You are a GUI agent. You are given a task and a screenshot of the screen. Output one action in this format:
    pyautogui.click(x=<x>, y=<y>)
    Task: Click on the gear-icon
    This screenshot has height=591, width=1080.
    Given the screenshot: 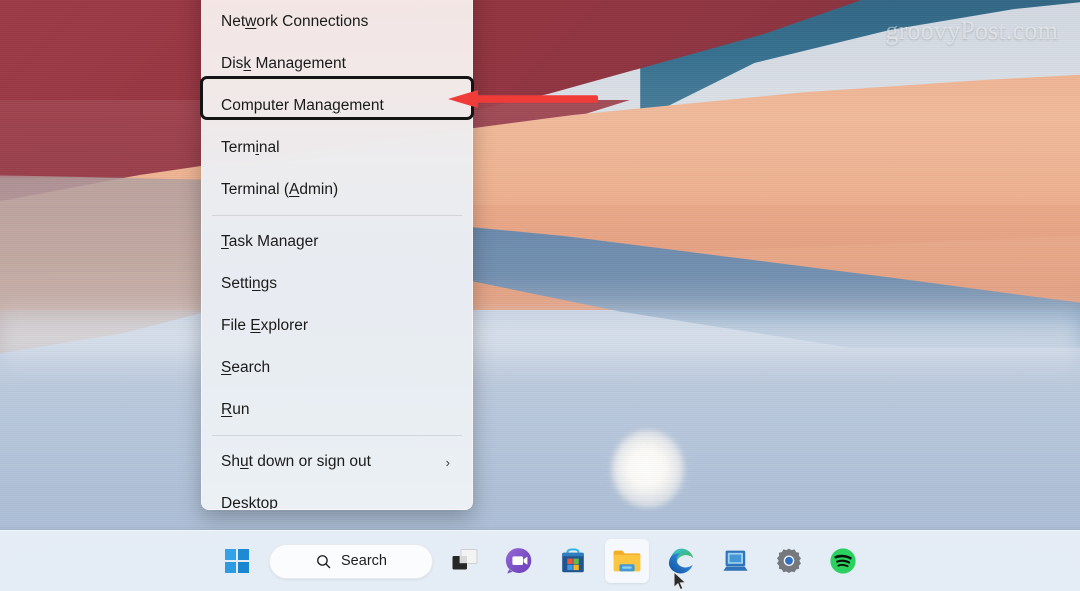 What is the action you would take?
    pyautogui.click(x=789, y=560)
    